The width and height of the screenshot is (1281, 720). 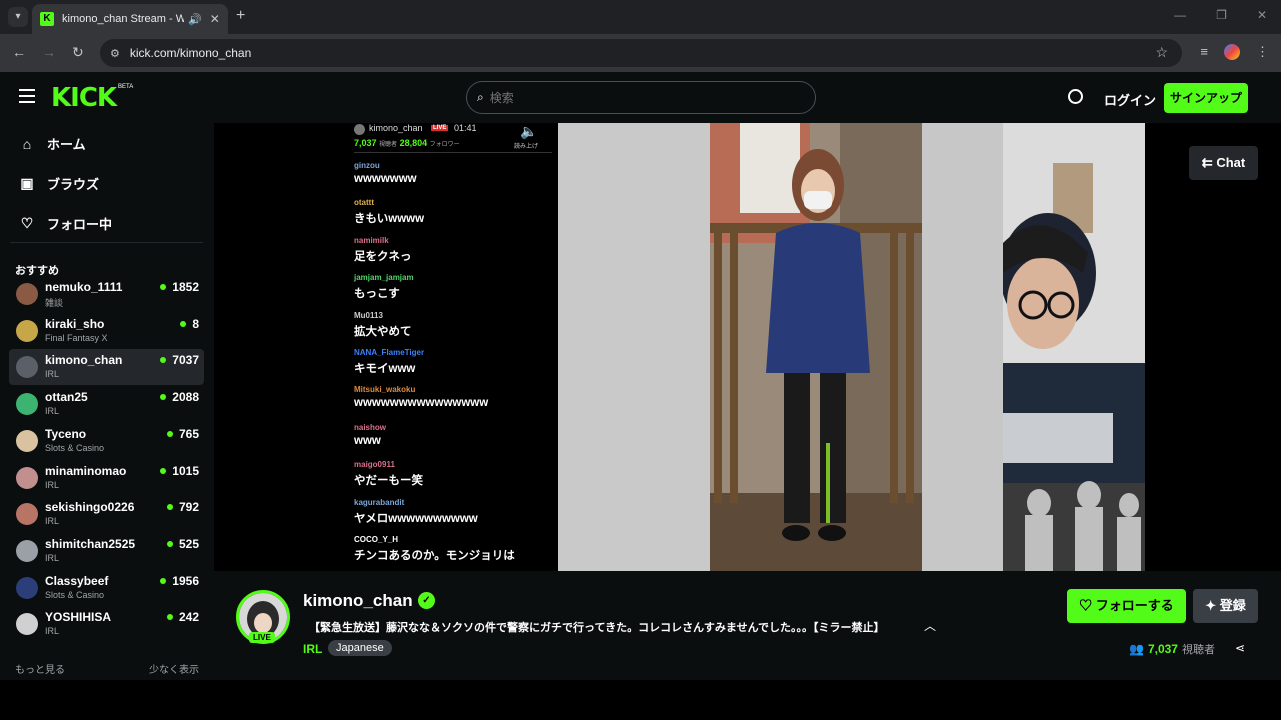 What do you see at coordinates (379, 502) in the screenshot?
I see `chat-username: kagurabandit` at bounding box center [379, 502].